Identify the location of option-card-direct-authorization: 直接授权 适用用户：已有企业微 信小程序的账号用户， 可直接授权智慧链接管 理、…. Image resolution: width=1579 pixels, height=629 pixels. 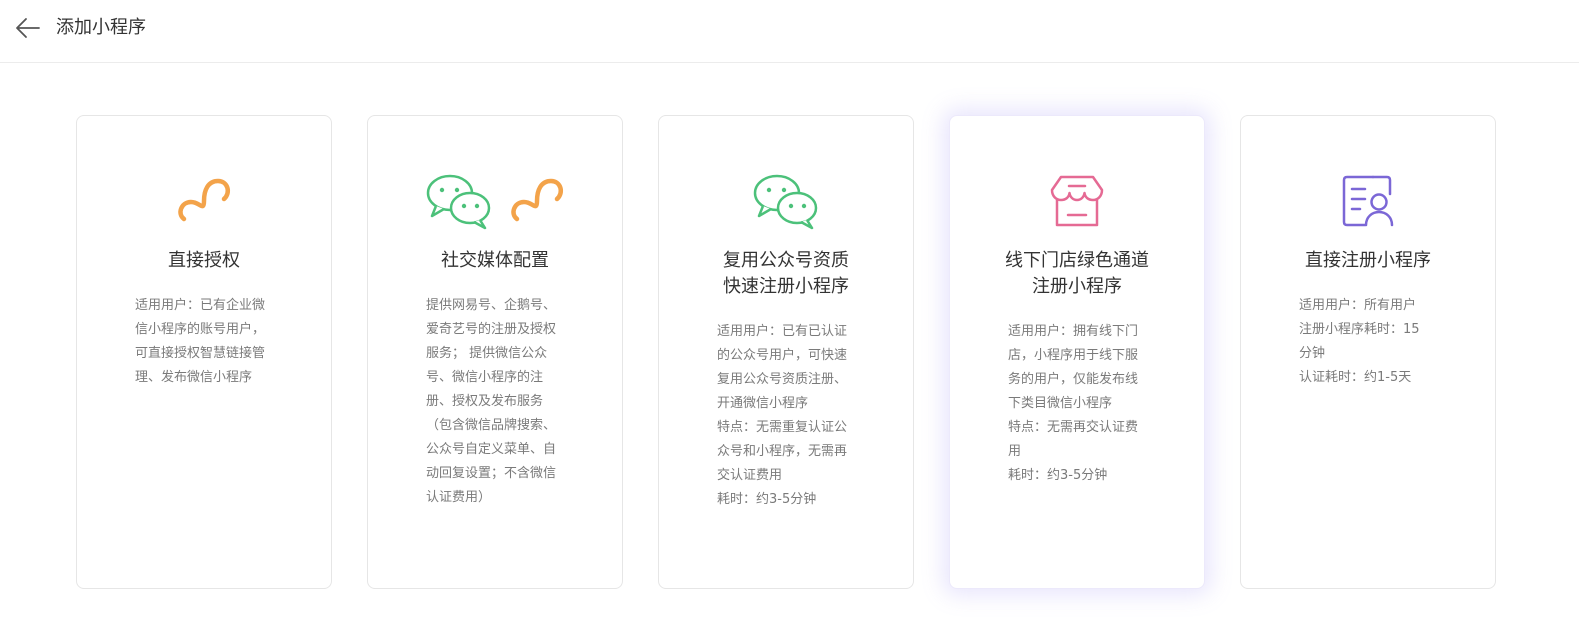
(204, 352).